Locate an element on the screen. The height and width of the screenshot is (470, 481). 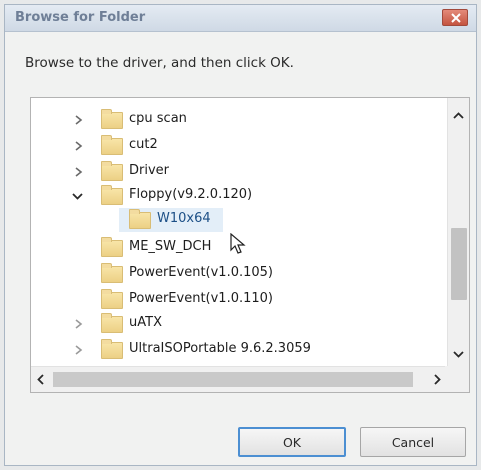
scrollbar-corner is located at coordinates (457, 379).